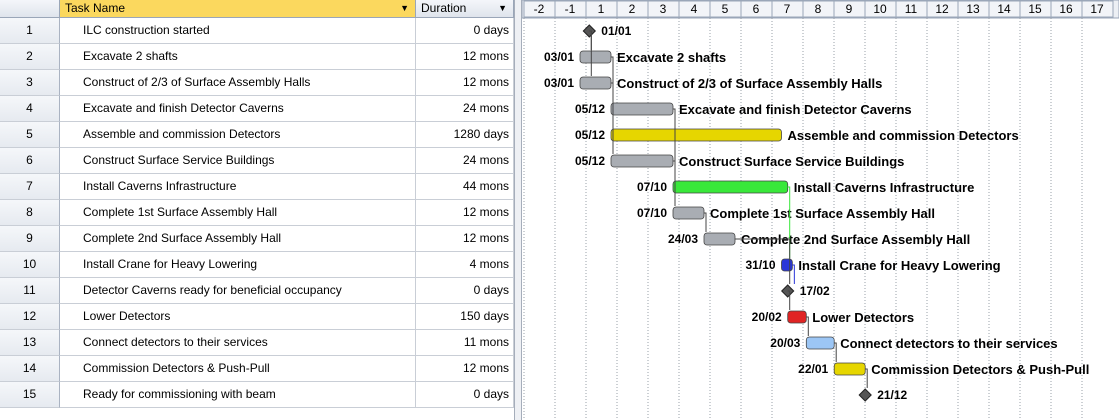 This screenshot has height=420, width=1119. I want to click on row-number: 6, so click(30, 161).